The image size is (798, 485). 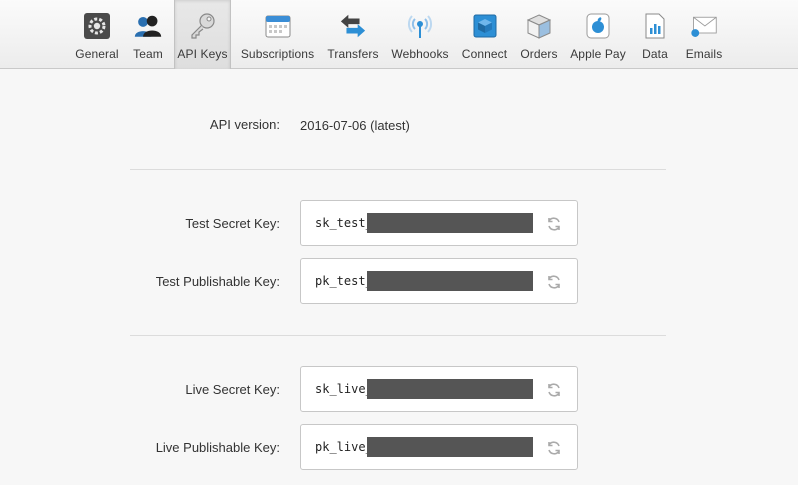 I want to click on tab-label: Emails, so click(x=704, y=54).